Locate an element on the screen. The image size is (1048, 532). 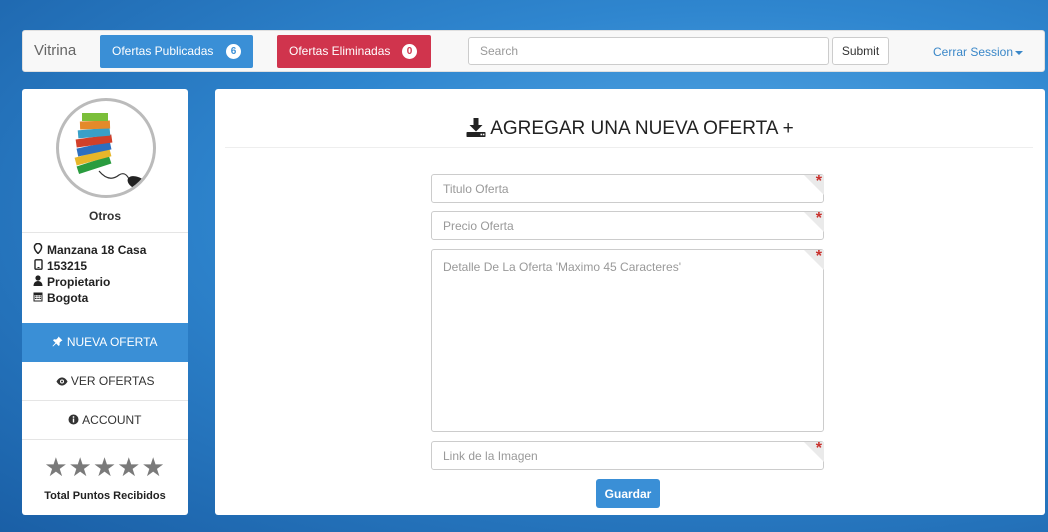
published-count-badge: 6 is located at coordinates (233, 51).